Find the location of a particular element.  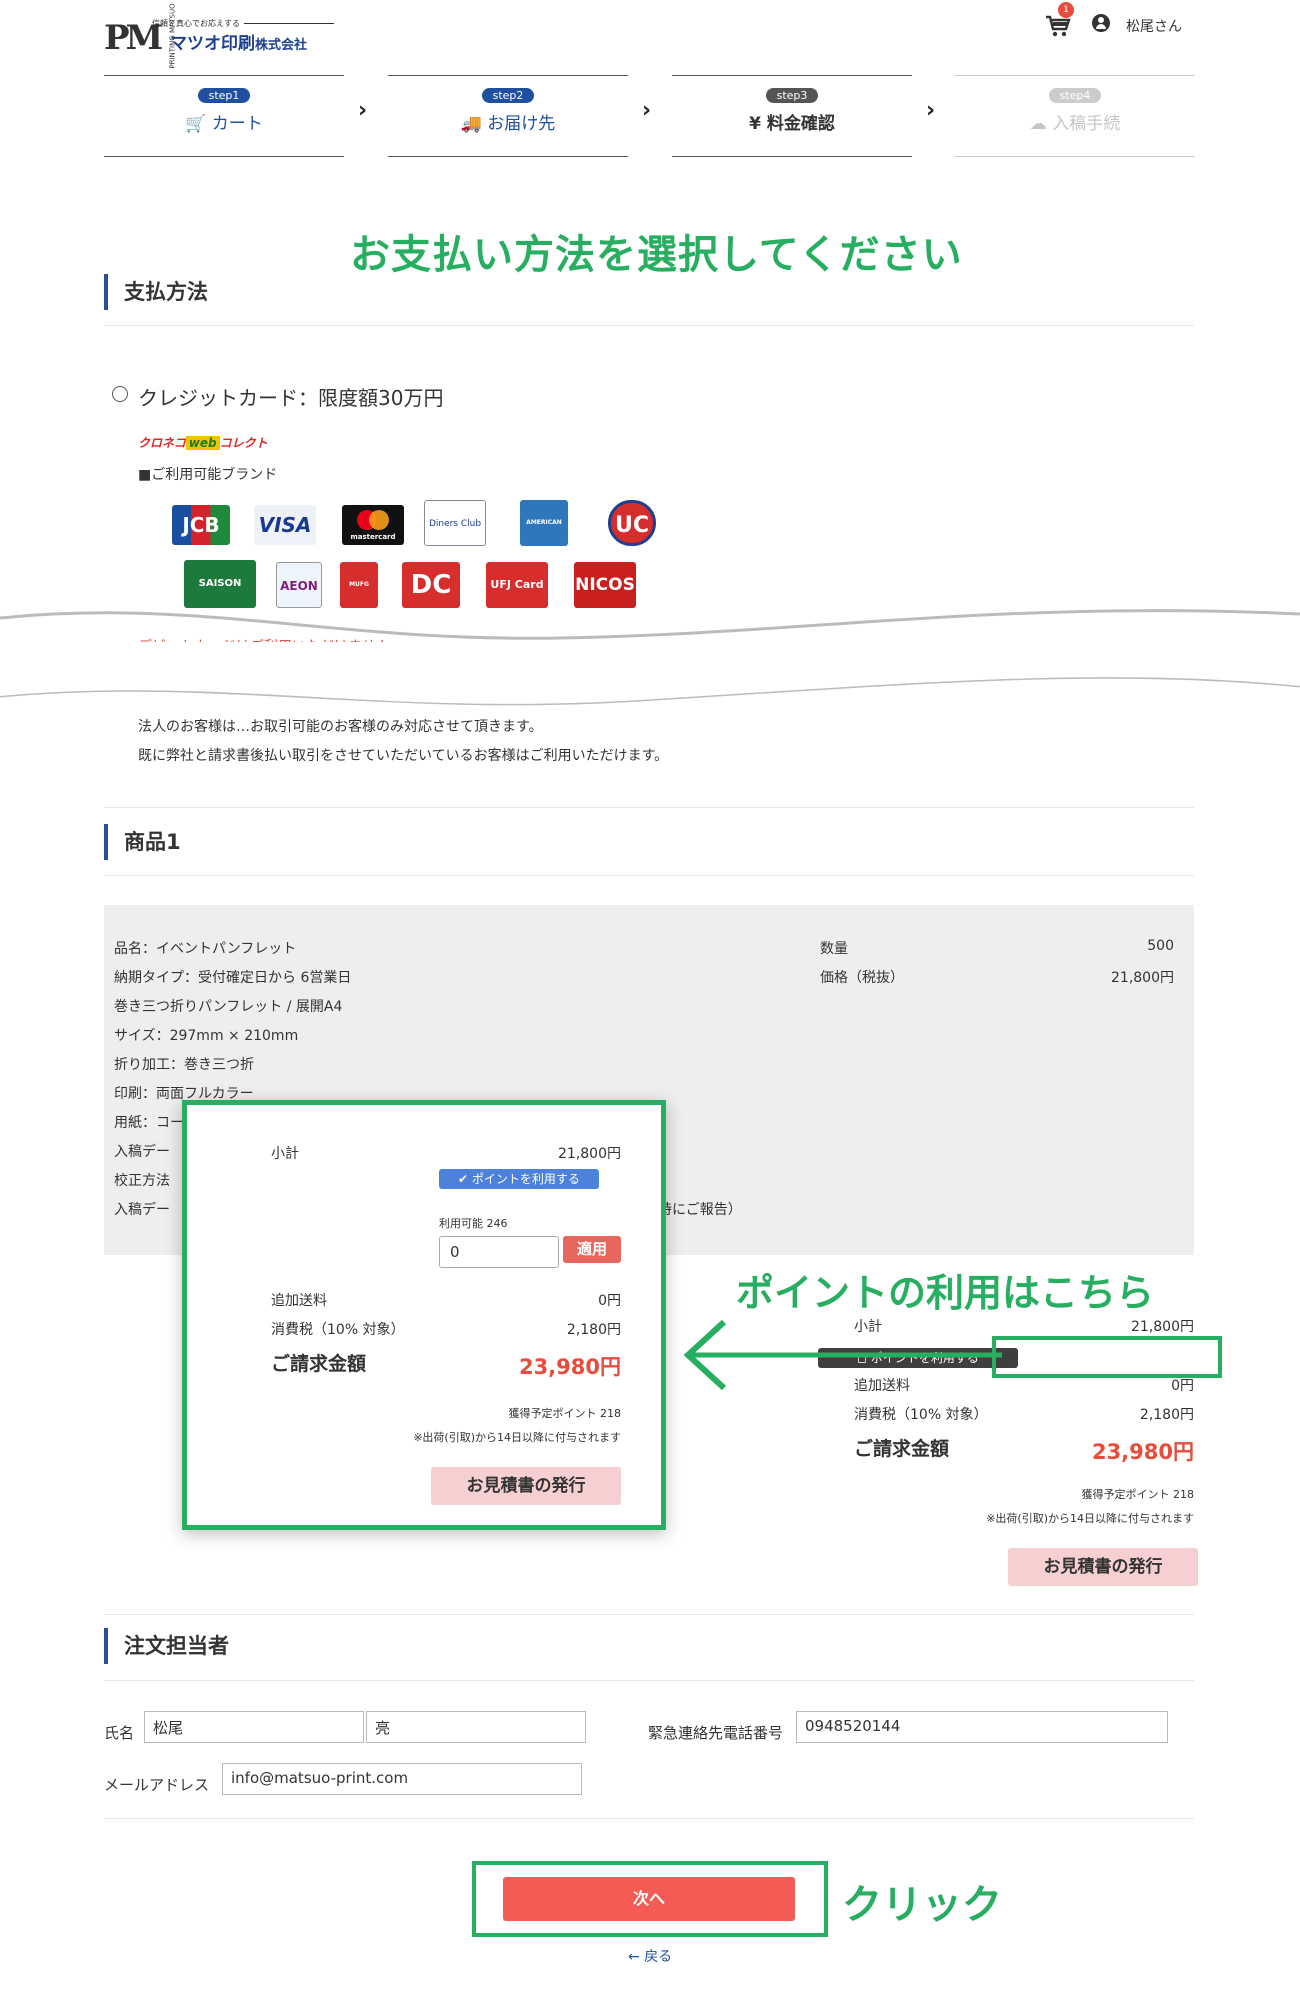

credit-card-option-label: クレジットカード：限度額30万円 is located at coordinates (290, 396).